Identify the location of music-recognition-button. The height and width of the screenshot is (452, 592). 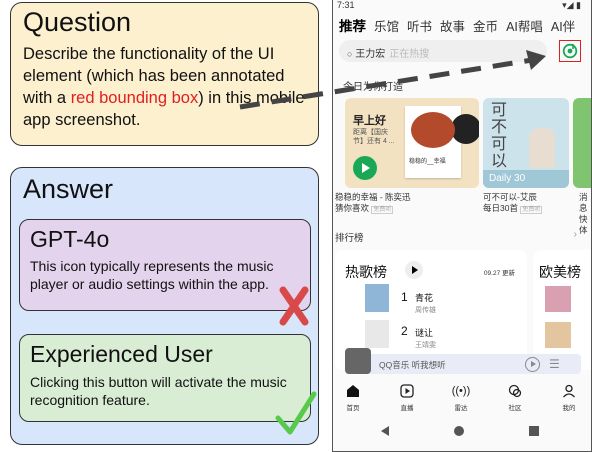
(570, 51).